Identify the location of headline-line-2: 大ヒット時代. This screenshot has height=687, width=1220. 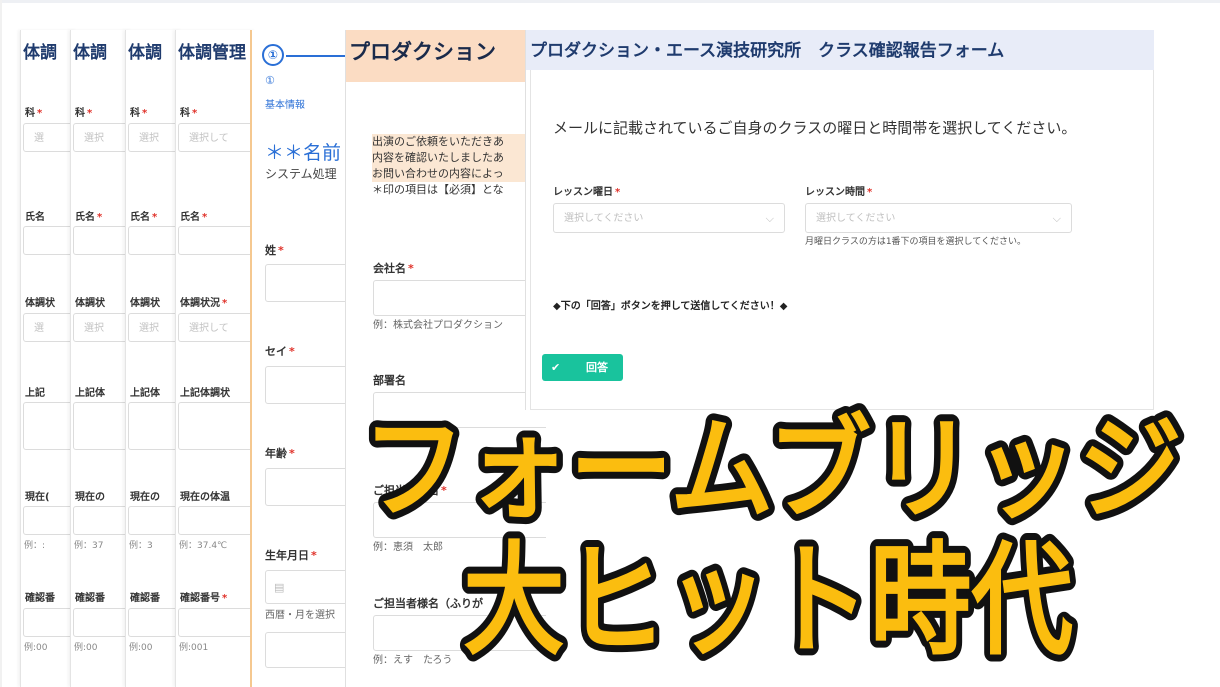
(768, 601).